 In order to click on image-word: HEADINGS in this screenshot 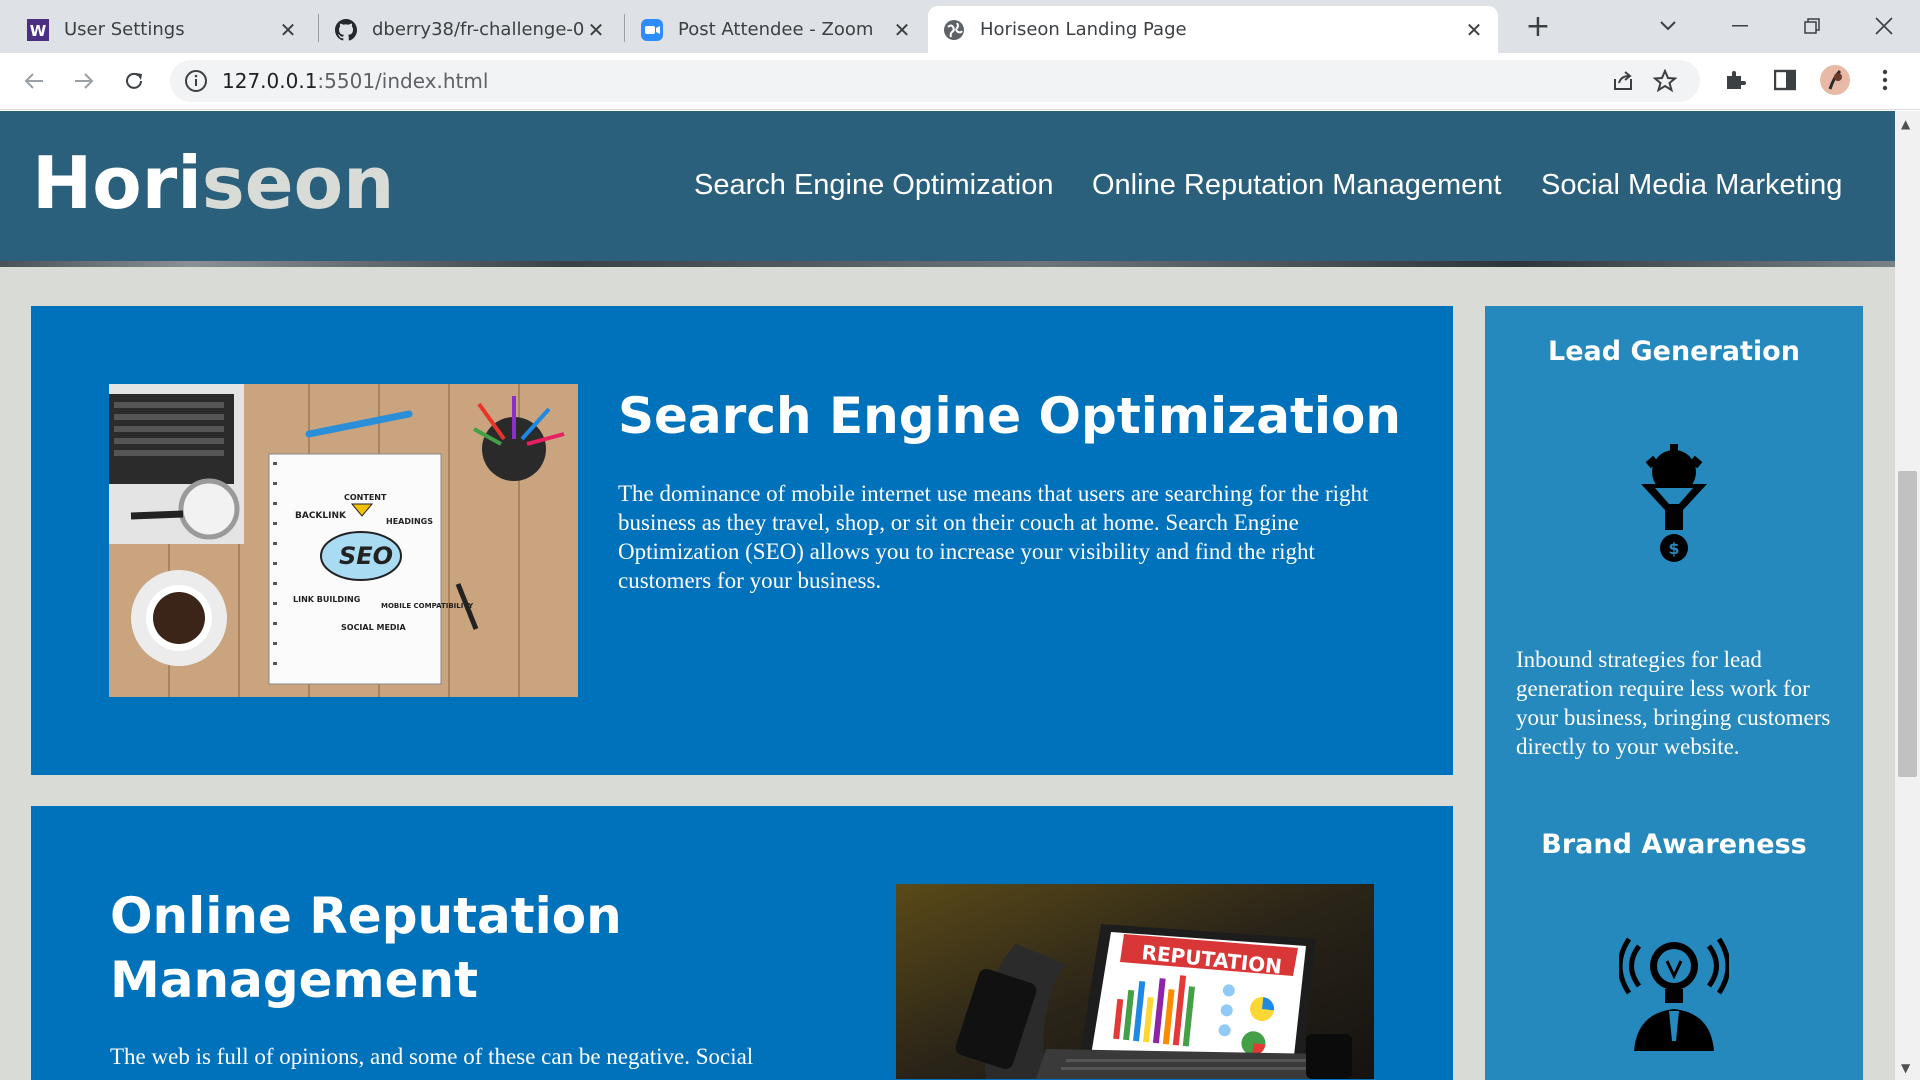, I will do `click(409, 521)`.